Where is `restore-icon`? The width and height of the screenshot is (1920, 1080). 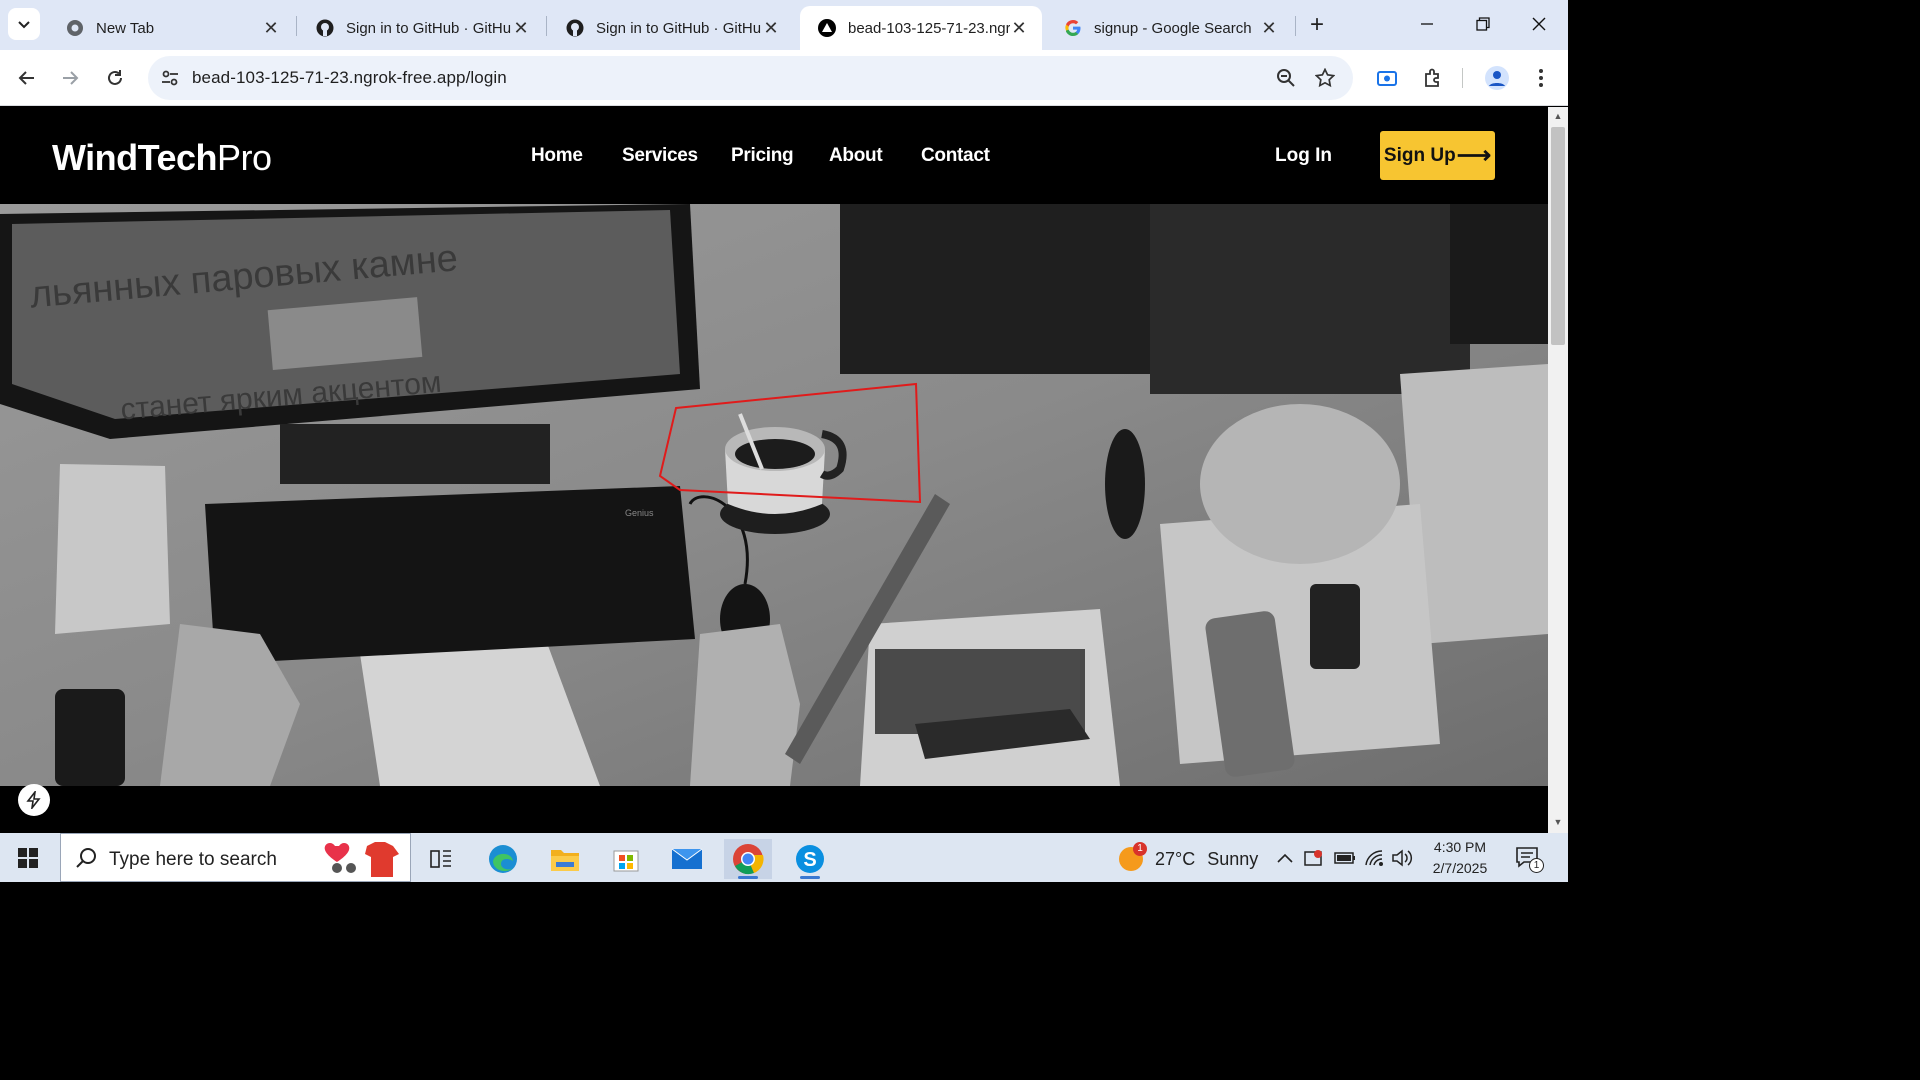
restore-icon is located at coordinates (1483, 24).